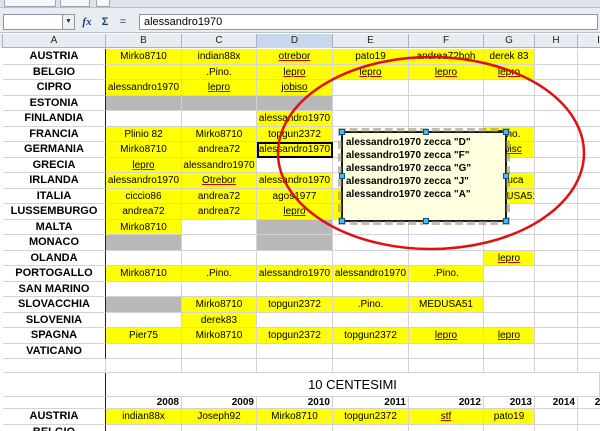 The image size is (600, 431). What do you see at coordinates (219, 403) in the screenshot?
I see `year-header: 2009` at bounding box center [219, 403].